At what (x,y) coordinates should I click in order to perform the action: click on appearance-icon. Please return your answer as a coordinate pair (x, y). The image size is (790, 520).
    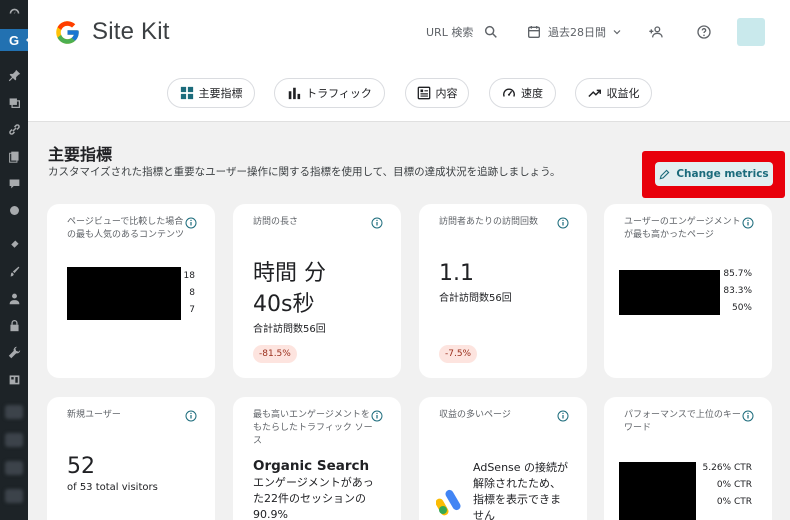
    Looking at the image, I should click on (14, 210).